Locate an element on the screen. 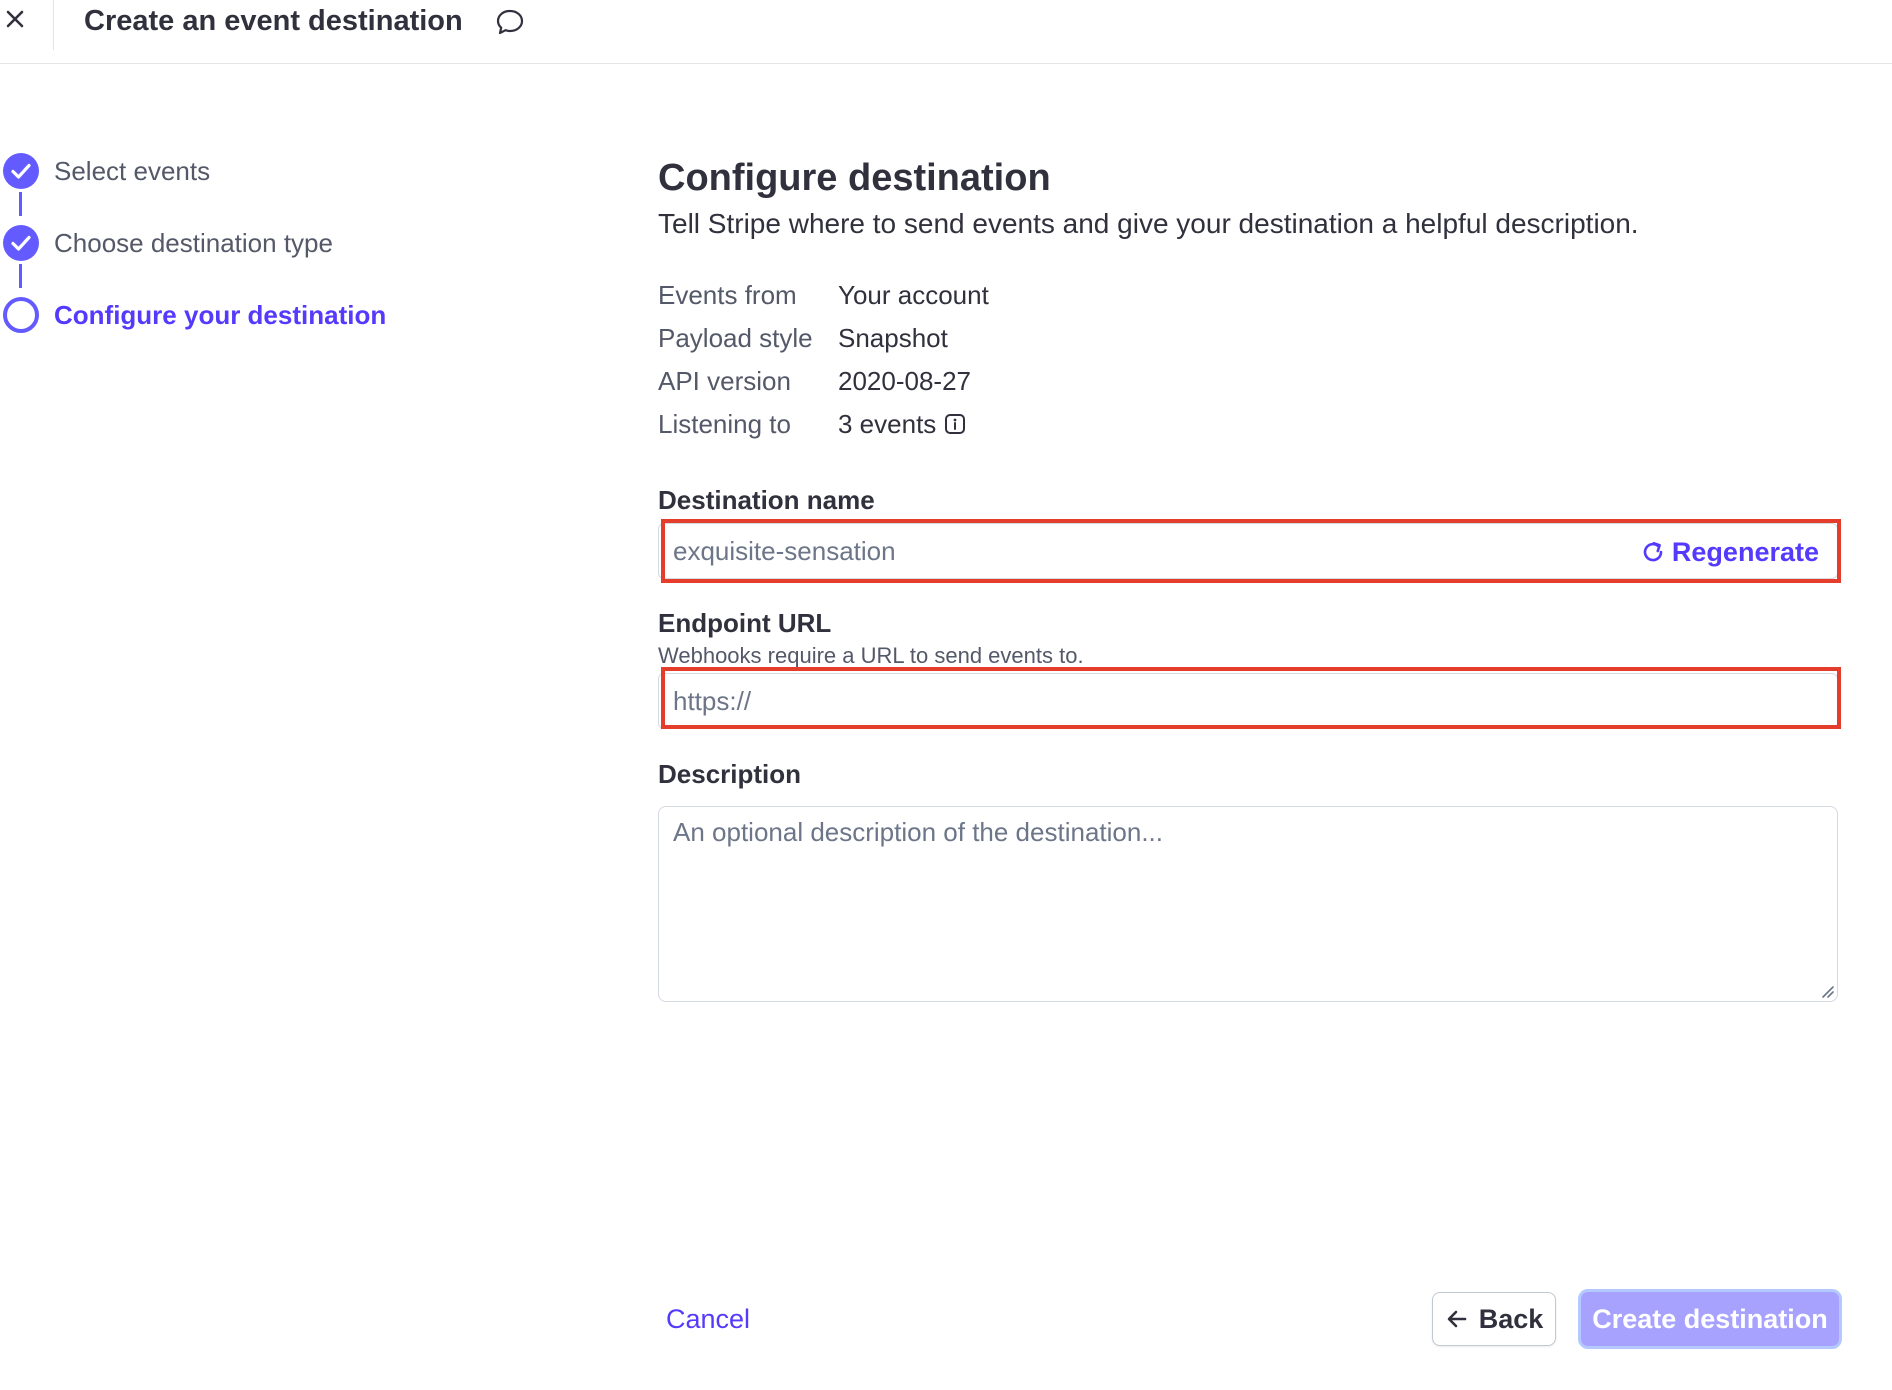 The image size is (1892, 1390). endpoint-url-label: Endpoint URL is located at coordinates (745, 623).